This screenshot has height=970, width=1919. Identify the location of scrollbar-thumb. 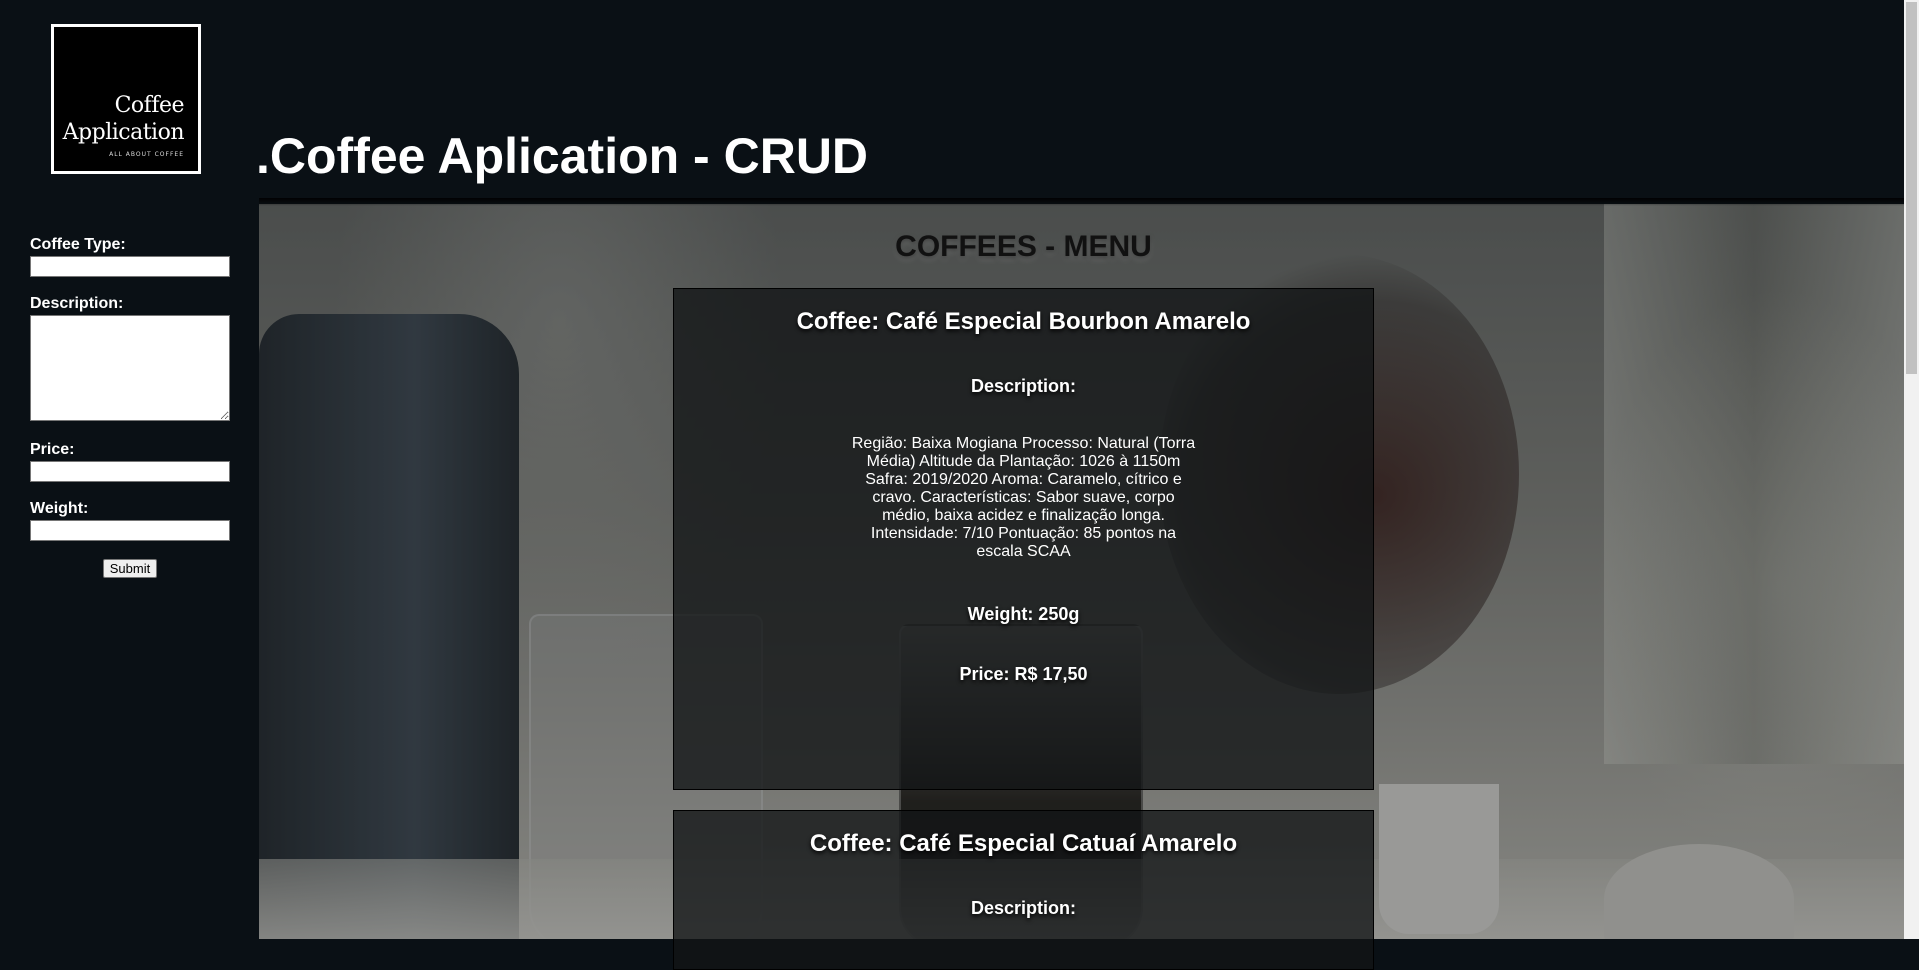
(1911, 188).